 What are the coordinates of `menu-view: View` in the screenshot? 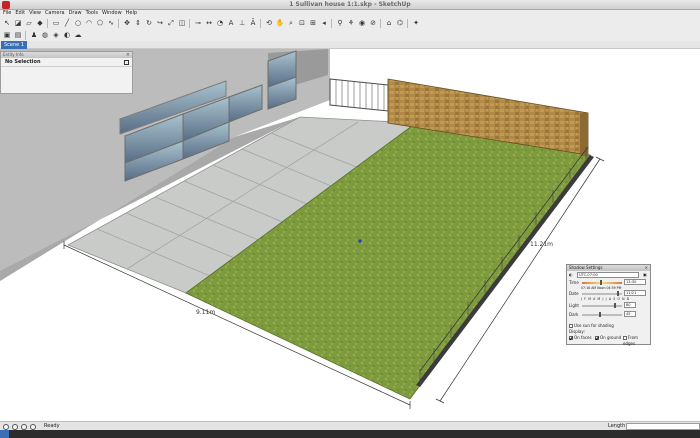 It's located at (35, 13).